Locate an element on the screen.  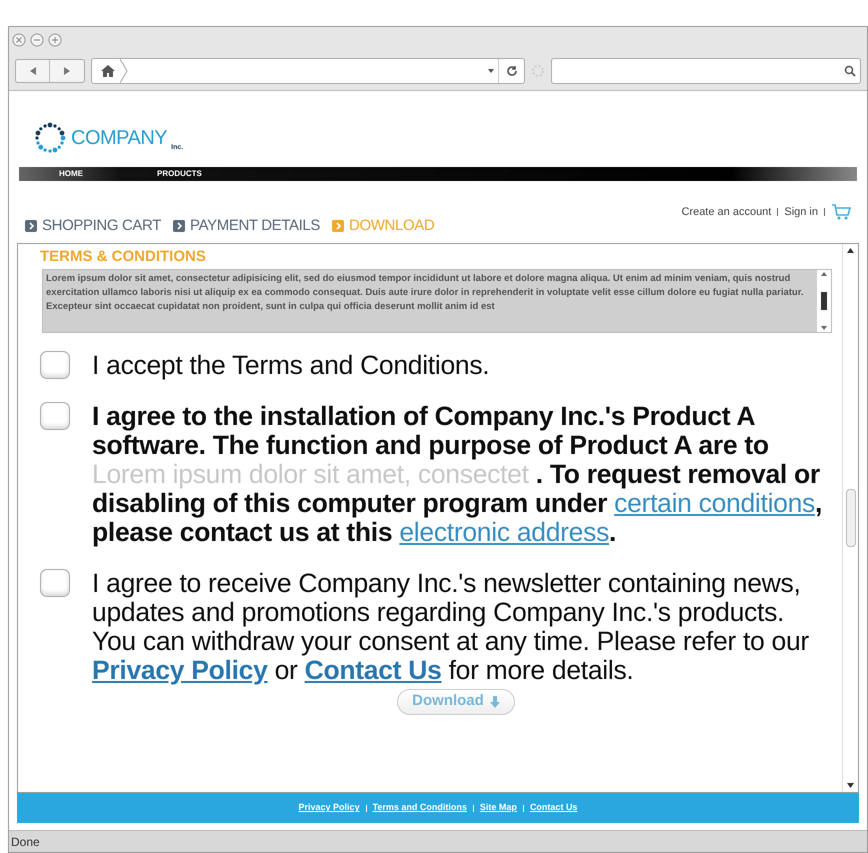
forward-icon is located at coordinates (67, 70).